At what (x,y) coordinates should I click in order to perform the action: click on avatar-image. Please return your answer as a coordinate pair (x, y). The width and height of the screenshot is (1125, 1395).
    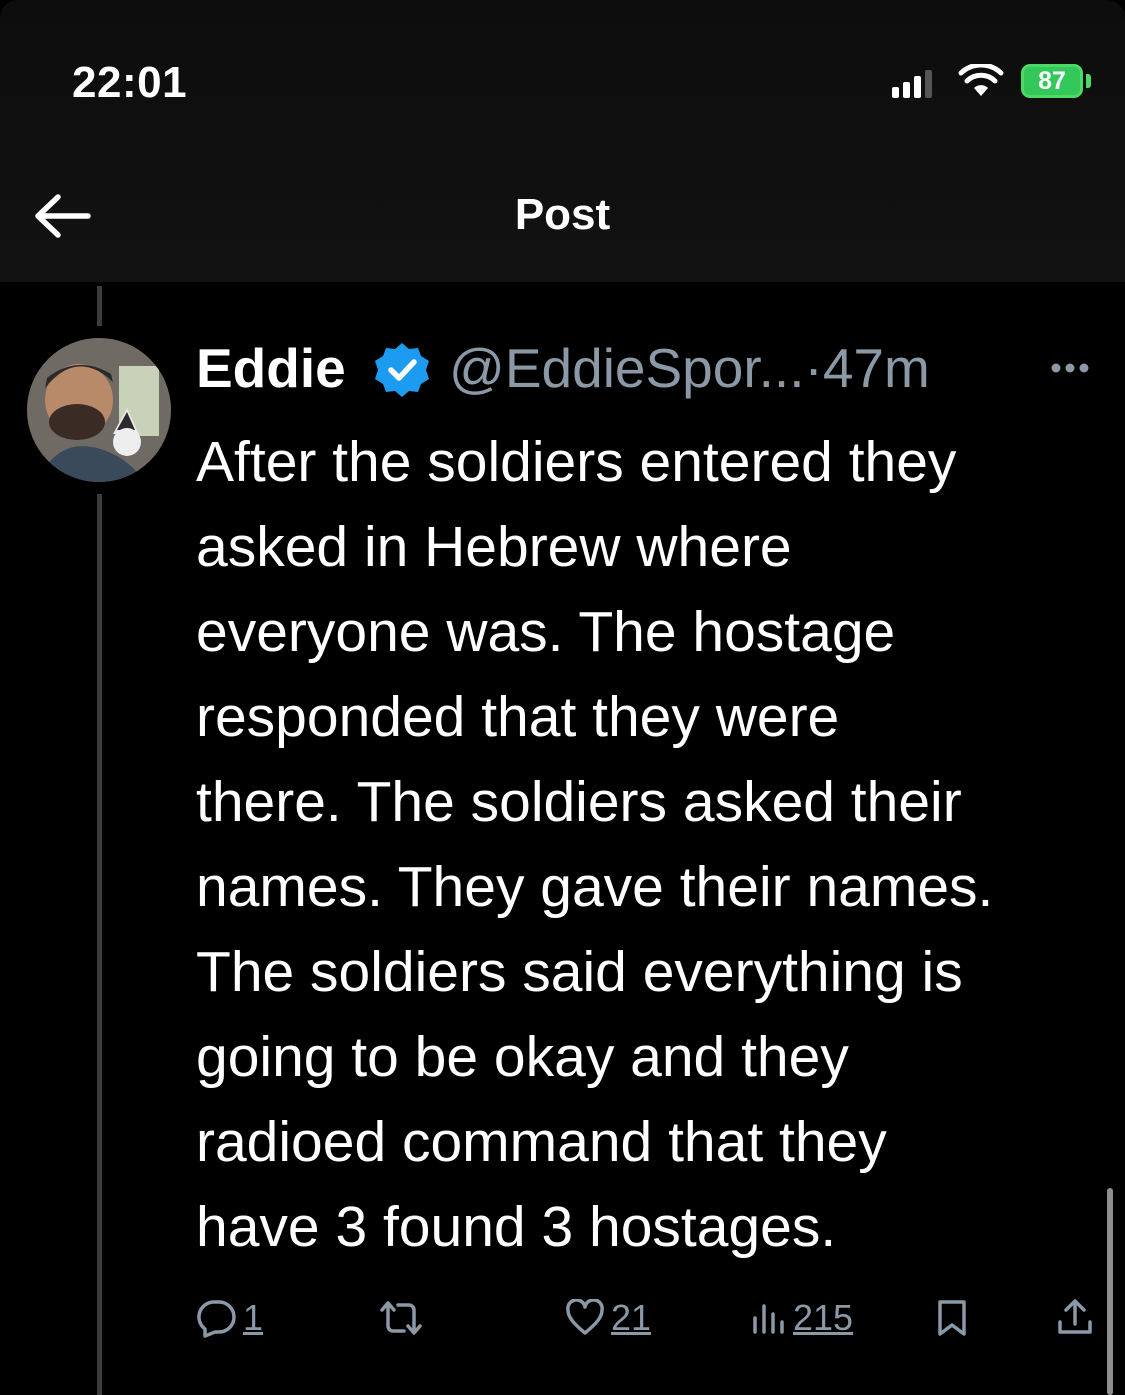
    Looking at the image, I should click on (99, 410).